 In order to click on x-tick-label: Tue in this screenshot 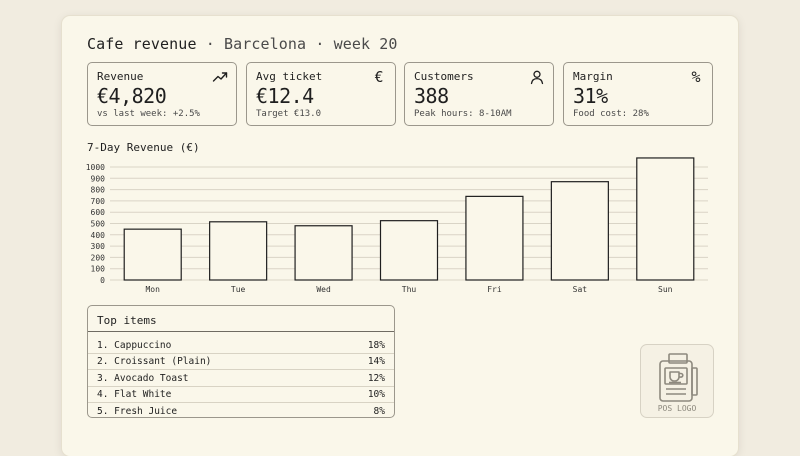, I will do `click(238, 289)`.